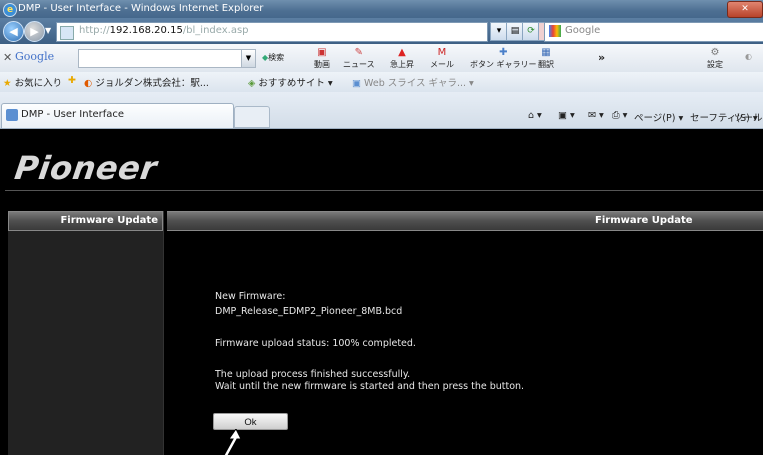 The height and width of the screenshot is (455, 763). Describe the element at coordinates (596, 115) in the screenshot. I see `mail-icon: ✉ ▾` at that location.